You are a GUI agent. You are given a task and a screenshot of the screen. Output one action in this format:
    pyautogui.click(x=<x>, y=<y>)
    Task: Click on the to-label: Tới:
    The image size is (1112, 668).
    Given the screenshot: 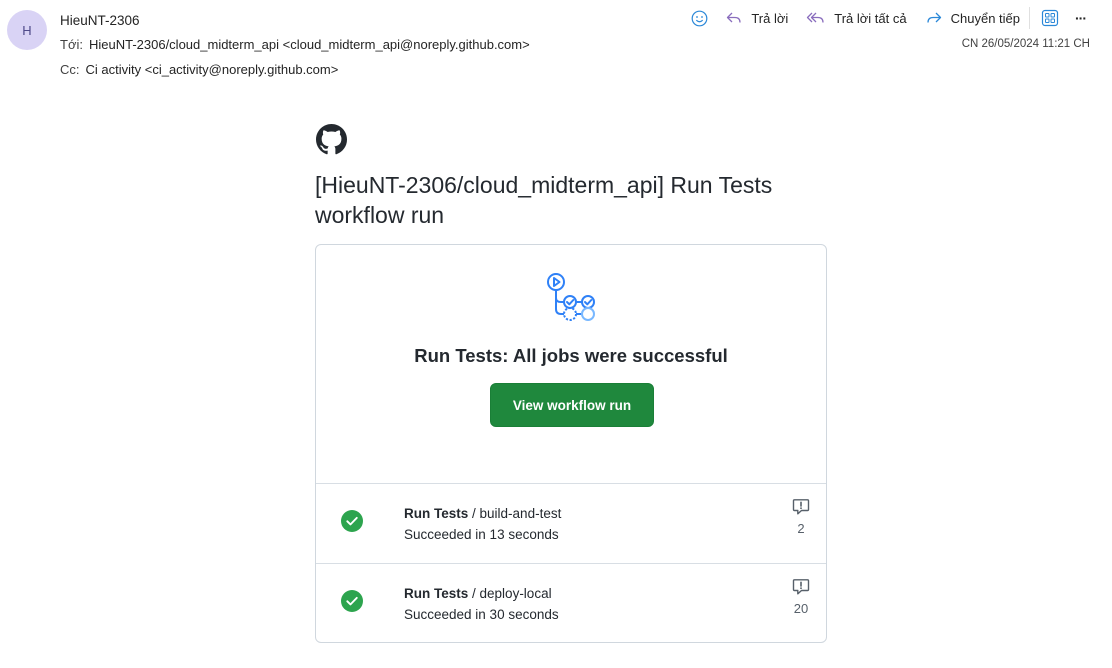 What is the action you would take?
    pyautogui.click(x=71, y=44)
    